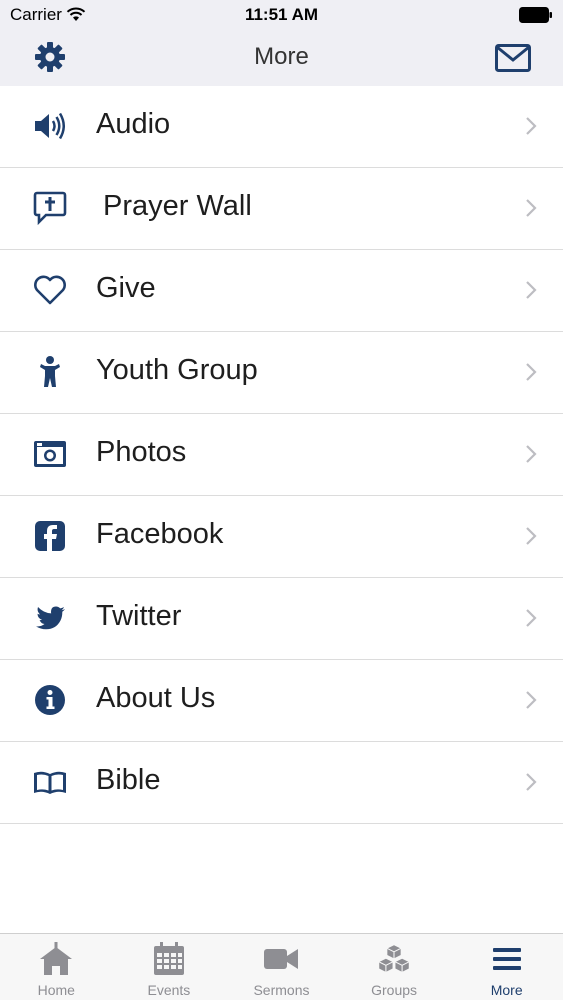 Image resolution: width=563 pixels, height=1000 pixels. What do you see at coordinates (50, 700) in the screenshot?
I see `info-icon` at bounding box center [50, 700].